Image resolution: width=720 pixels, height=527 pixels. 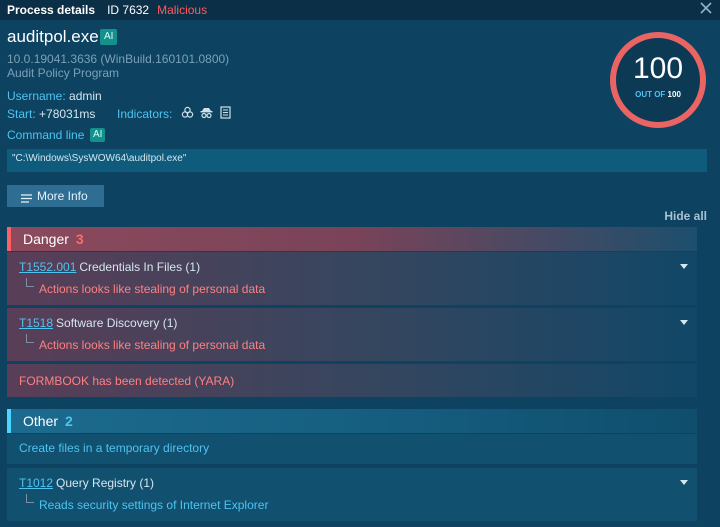 I want to click on technique-link: T1012, so click(x=36, y=483).